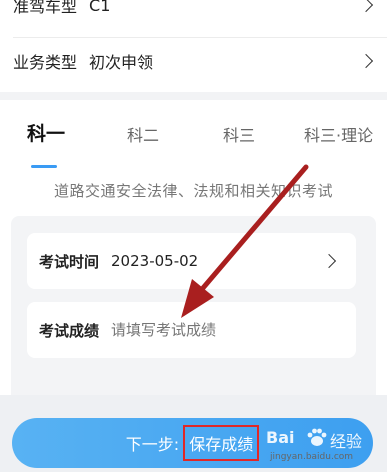 This screenshot has height=472, width=387. What do you see at coordinates (338, 134) in the screenshot?
I see `tab-subject-3-theory: 科三·理论` at bounding box center [338, 134].